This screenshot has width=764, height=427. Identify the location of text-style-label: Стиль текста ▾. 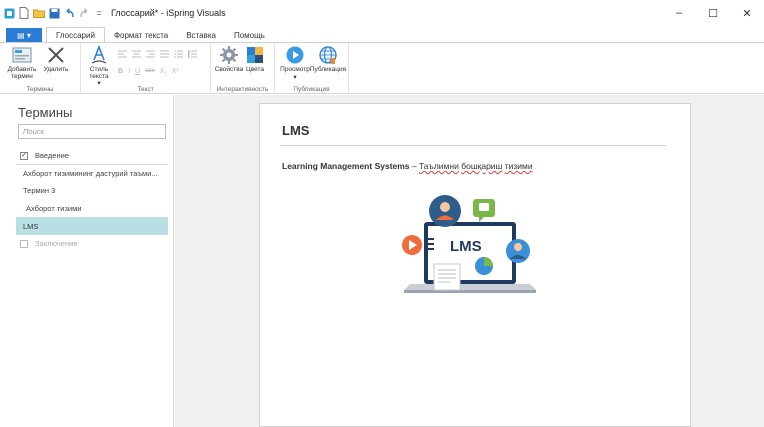
(99, 76).